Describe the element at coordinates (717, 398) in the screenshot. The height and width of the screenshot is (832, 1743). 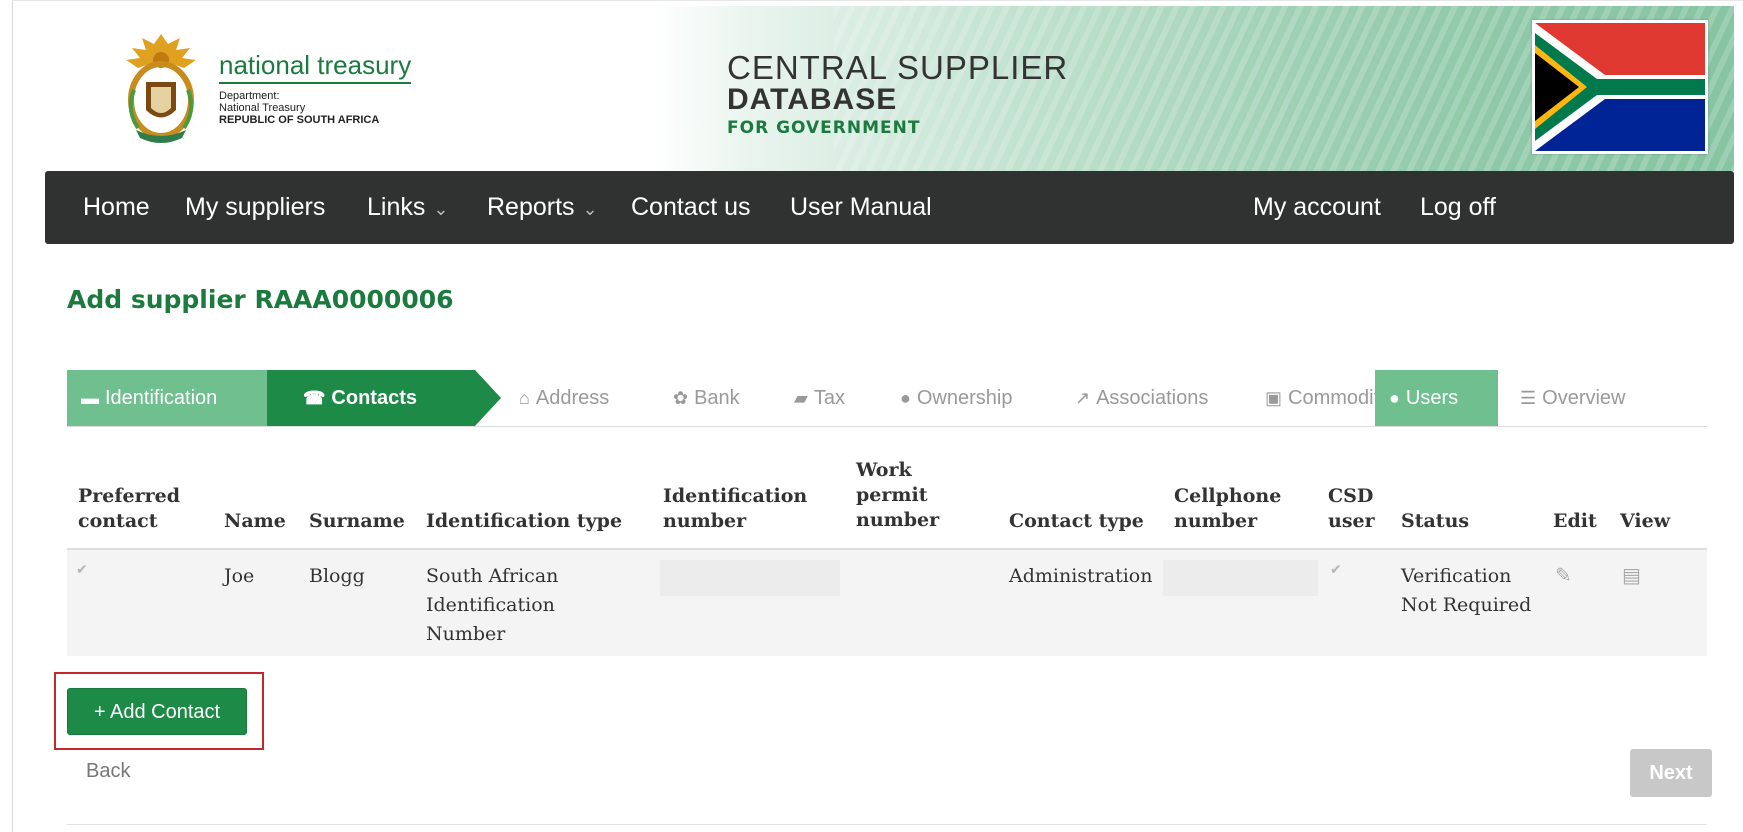
I see `step-bank-label: Bank` at that location.